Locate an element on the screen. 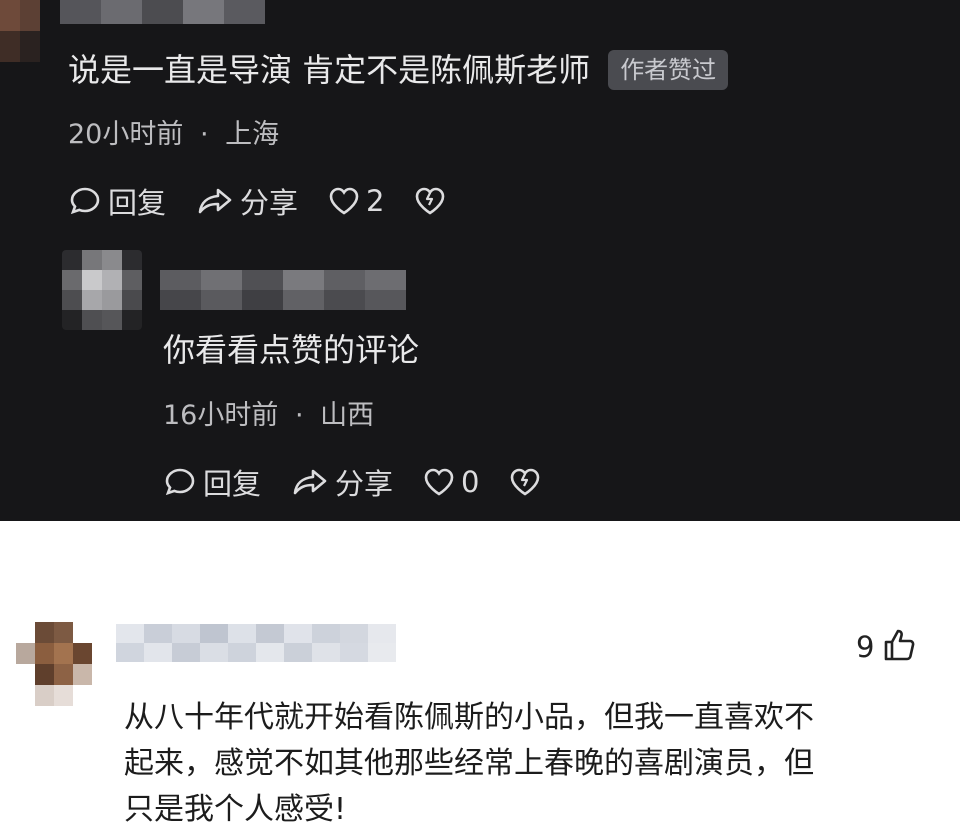 The height and width of the screenshot is (833, 960). like-count: 9 is located at coordinates (865, 647).